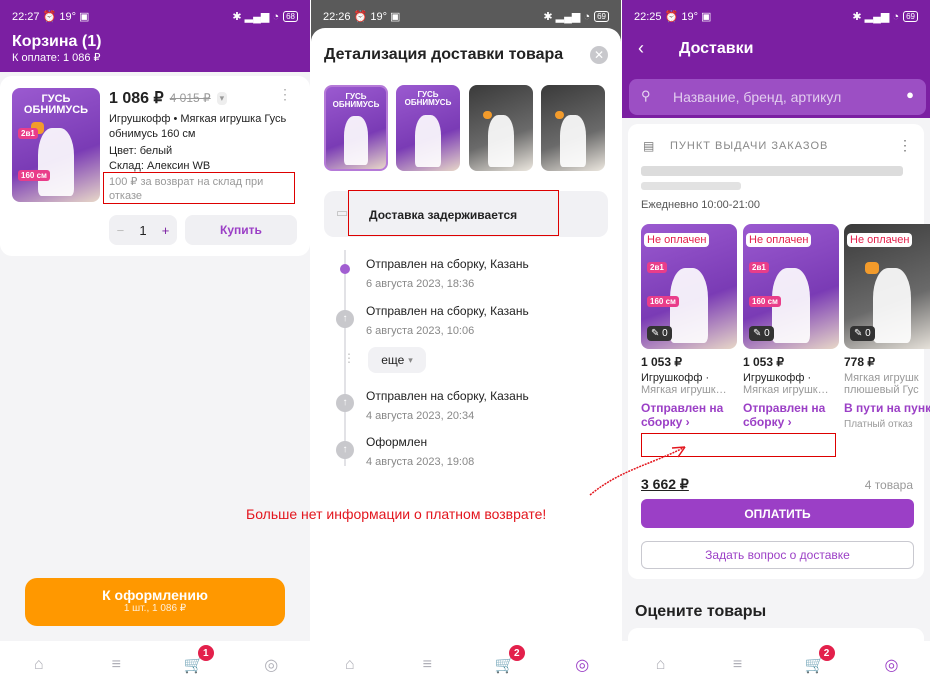 The width and height of the screenshot is (930, 689). What do you see at coordinates (881, 390) in the screenshot?
I see `item-desc: плюшевый Гус` at bounding box center [881, 390].